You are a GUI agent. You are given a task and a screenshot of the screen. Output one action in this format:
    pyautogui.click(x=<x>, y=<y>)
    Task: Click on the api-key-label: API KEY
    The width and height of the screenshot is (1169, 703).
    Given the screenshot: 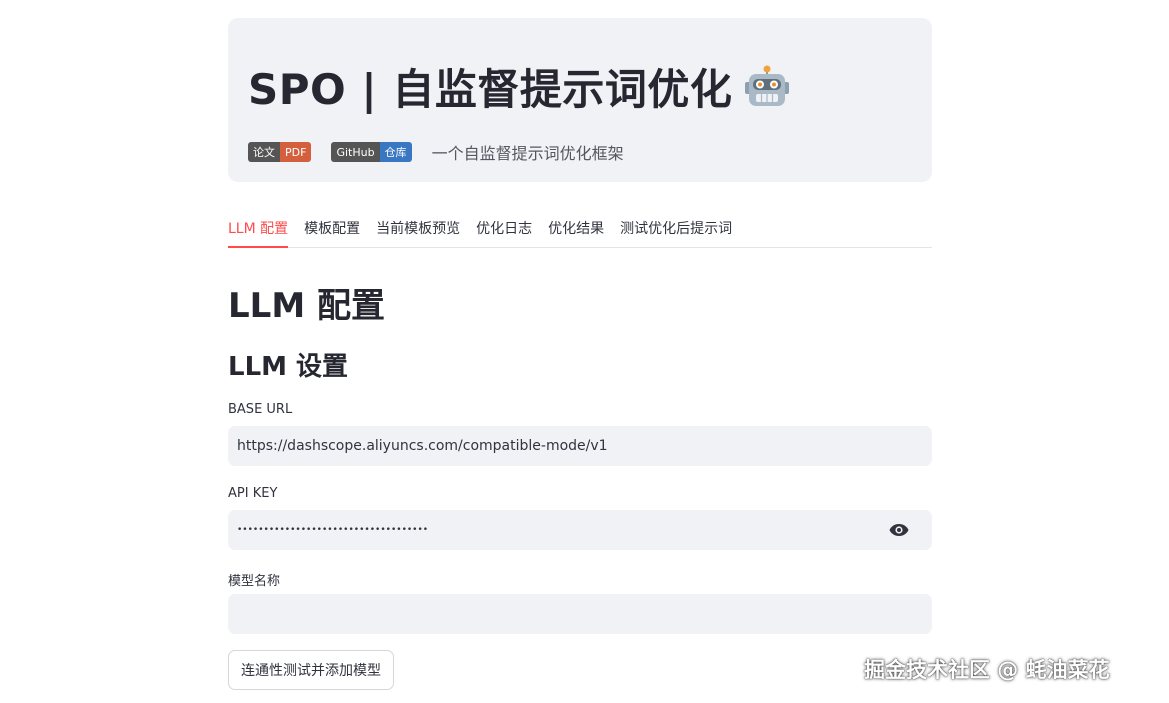 What is the action you would take?
    pyautogui.click(x=253, y=493)
    